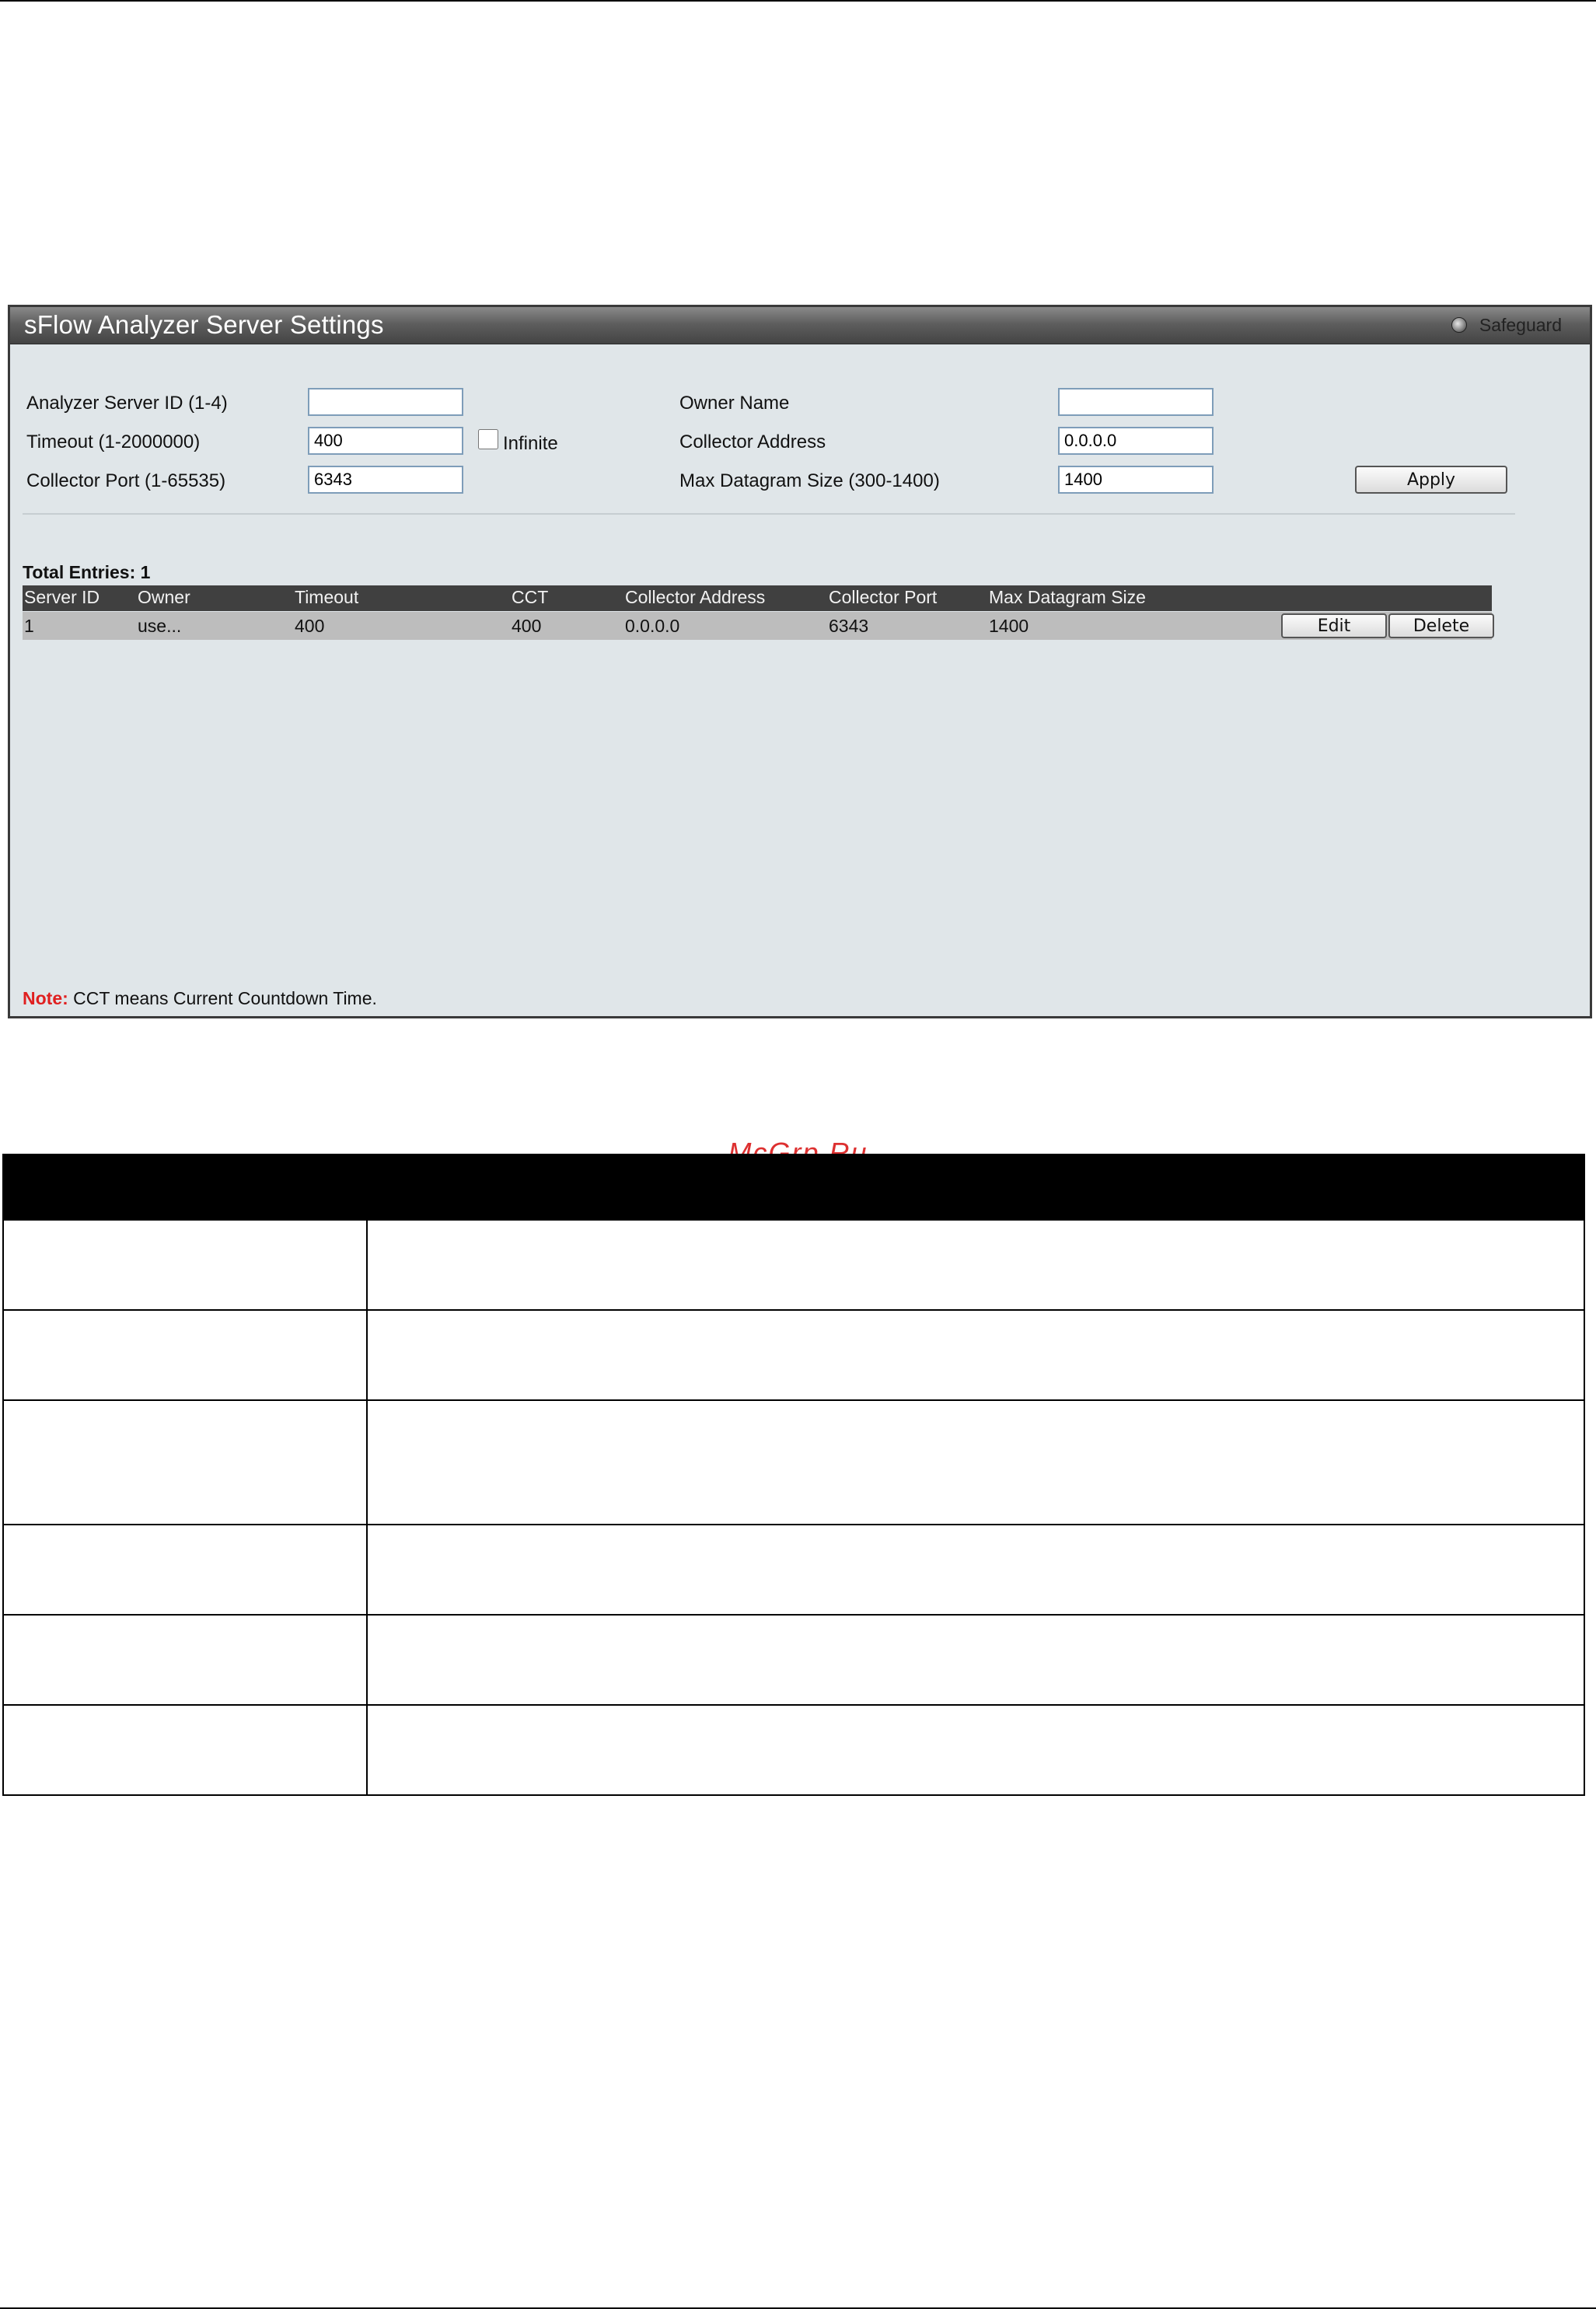 This screenshot has height=2309, width=1596. I want to click on panel-header: sFlow Analyzer Server Settings Safeguard, so click(800, 326).